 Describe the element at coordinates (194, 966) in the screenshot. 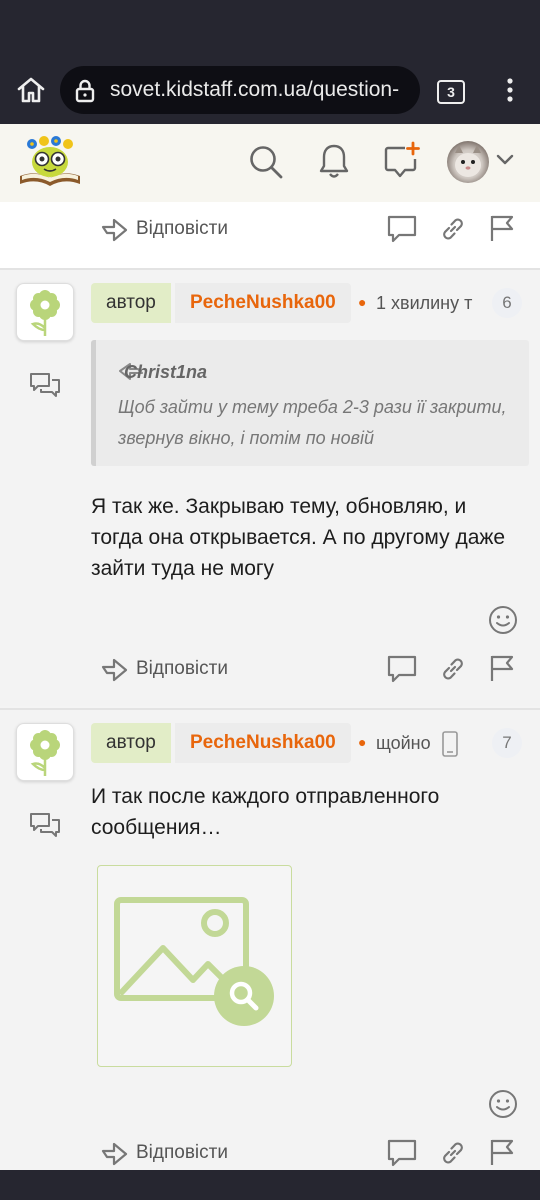

I see `image-attachment` at that location.